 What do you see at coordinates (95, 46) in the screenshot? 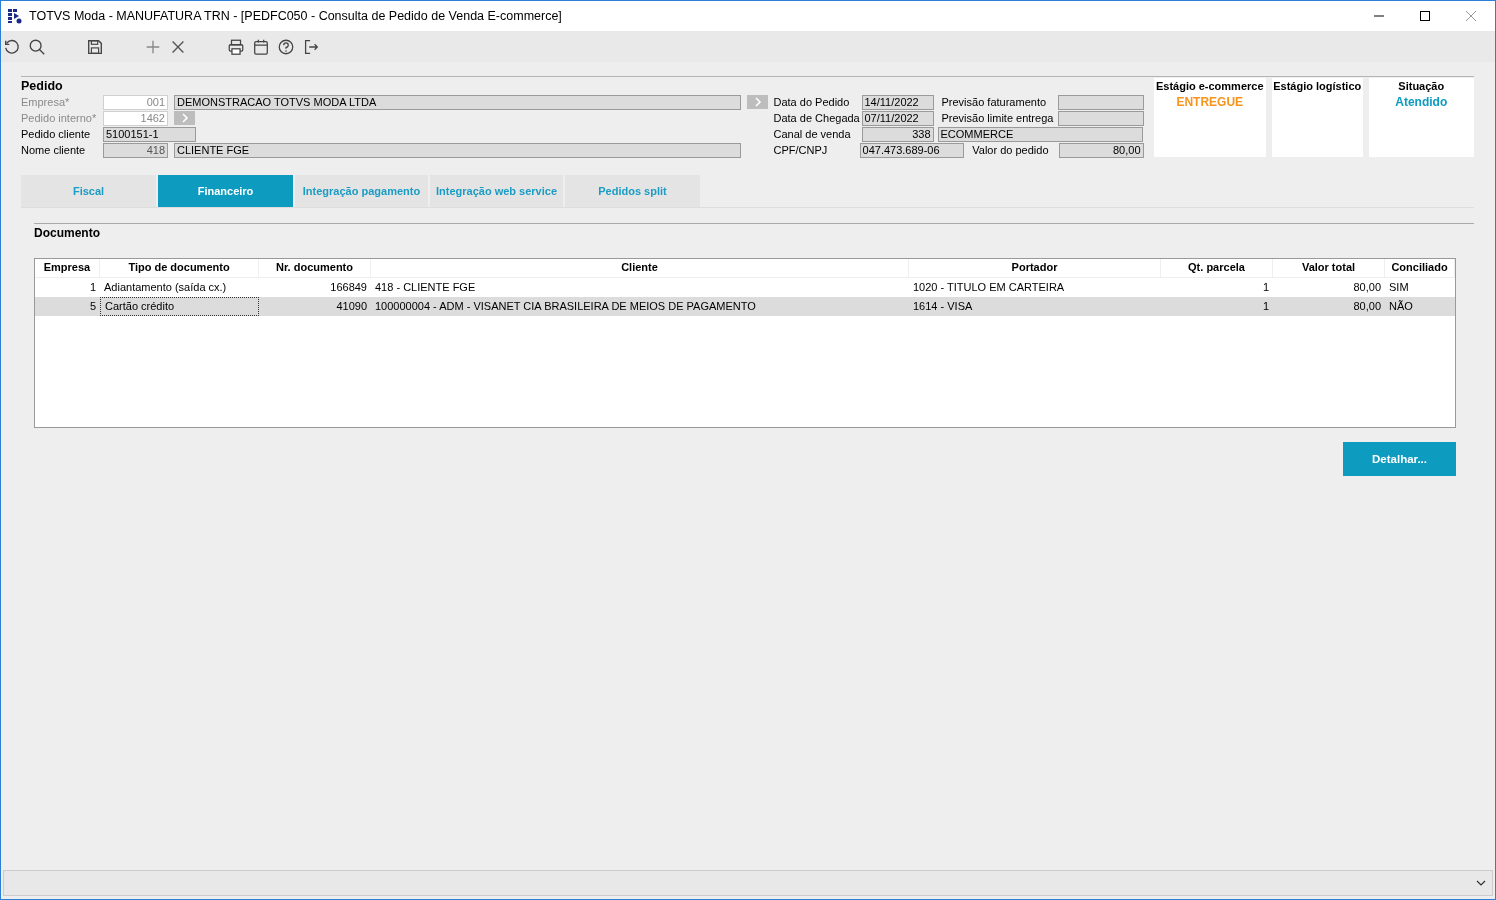
I see `save-icon` at bounding box center [95, 46].